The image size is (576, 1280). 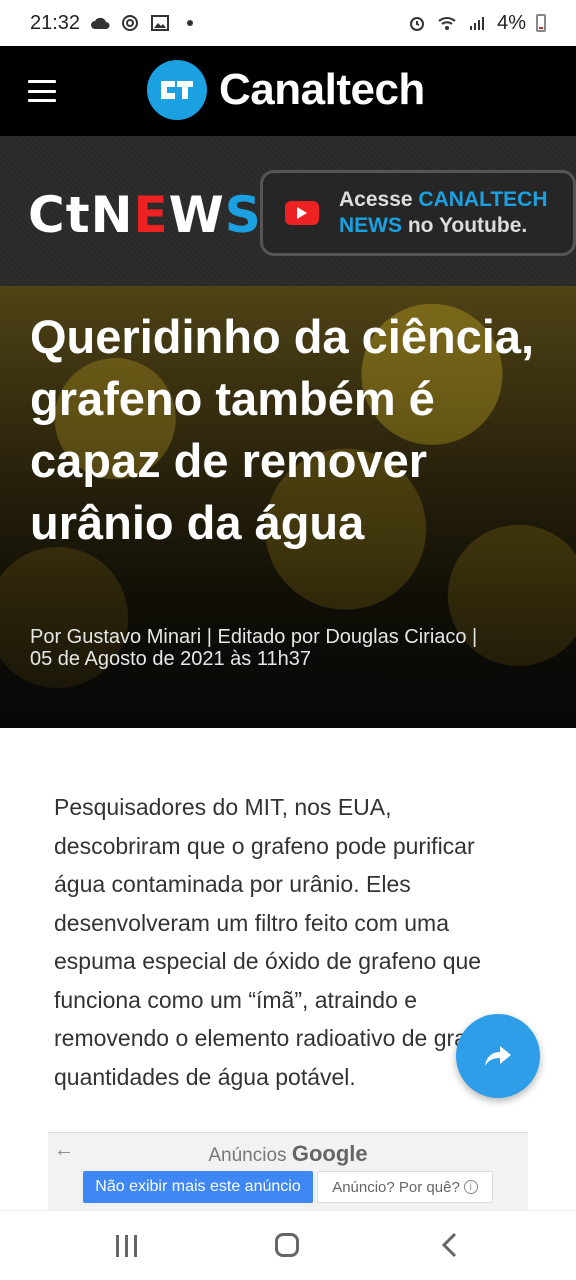 What do you see at coordinates (322, 89) in the screenshot?
I see `brand-name: Canaltech` at bounding box center [322, 89].